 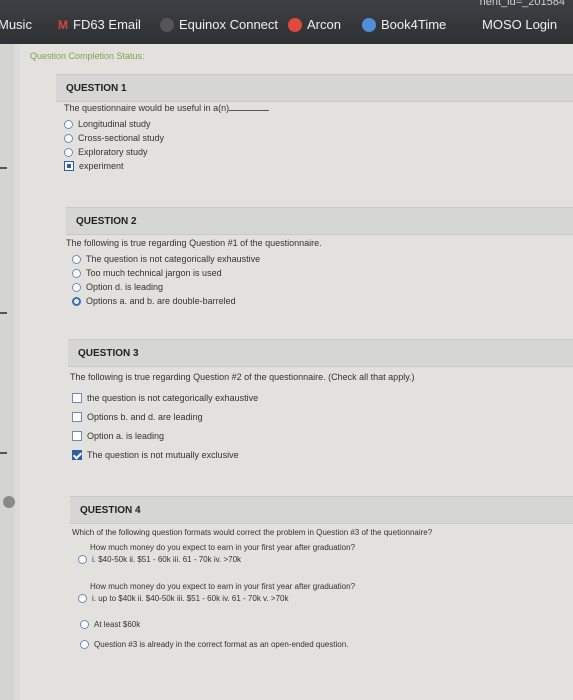 What do you see at coordinates (167, 24) in the screenshot?
I see `equinox-icon` at bounding box center [167, 24].